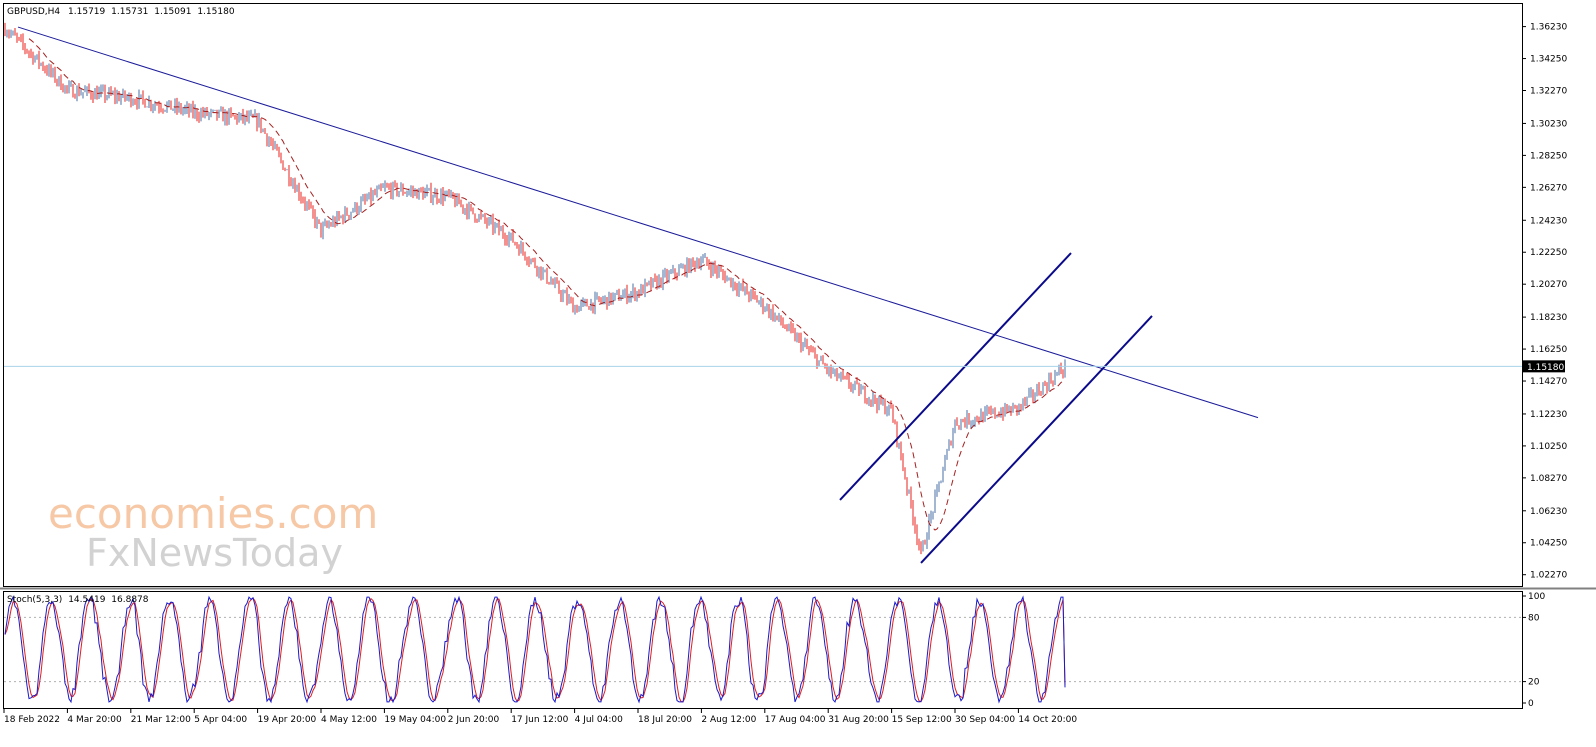 This screenshot has width=1596, height=747. I want to click on time-tick-label: 19 May 04:00, so click(415, 720).